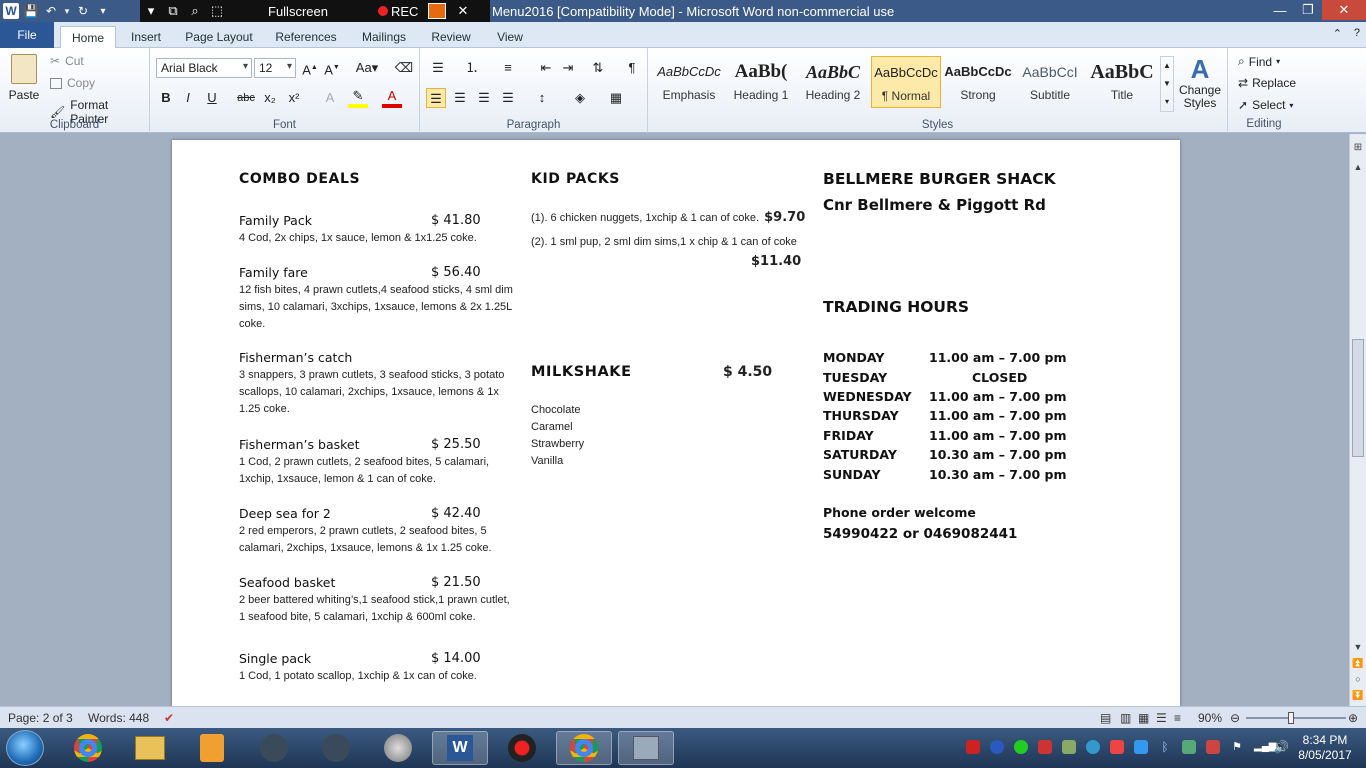  Describe the element at coordinates (246, 98) in the screenshot. I see `strikethrough-button: abc` at that location.